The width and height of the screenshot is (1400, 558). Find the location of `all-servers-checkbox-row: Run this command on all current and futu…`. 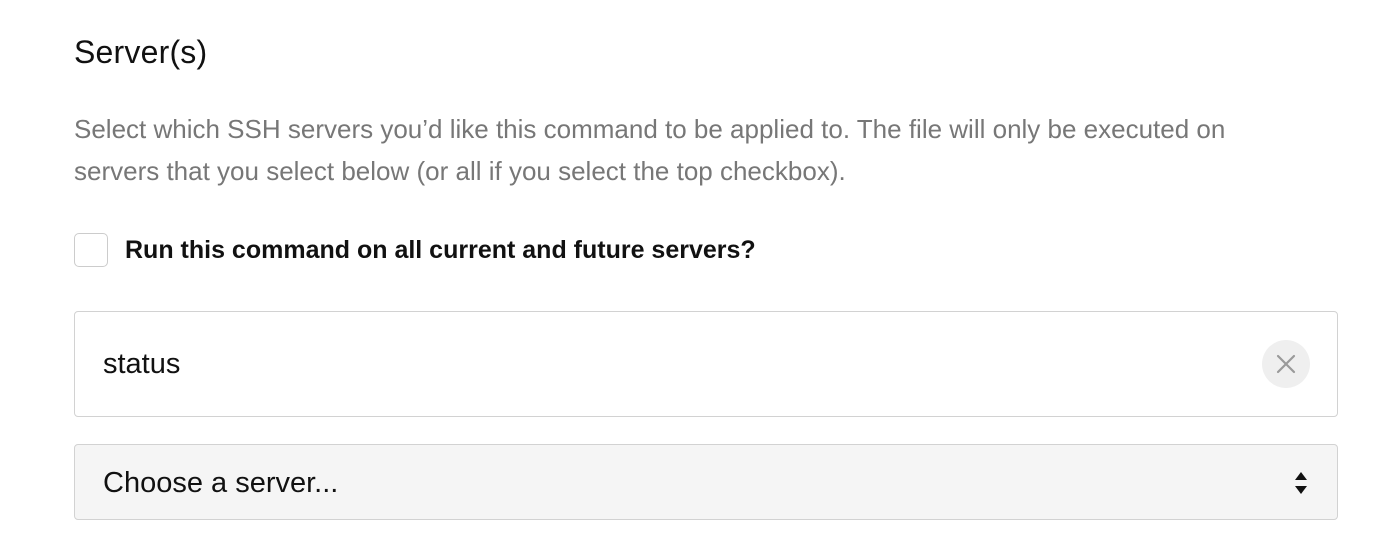

all-servers-checkbox-row: Run this command on all current and futu… is located at coordinates (415, 250).